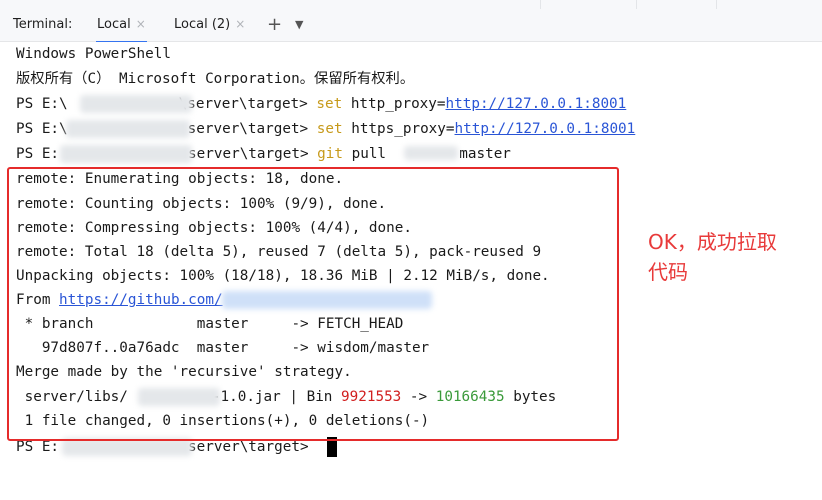 This screenshot has width=822, height=500. Describe the element at coordinates (93, 54) in the screenshot. I see `output-line: Windows PowerShell` at that location.